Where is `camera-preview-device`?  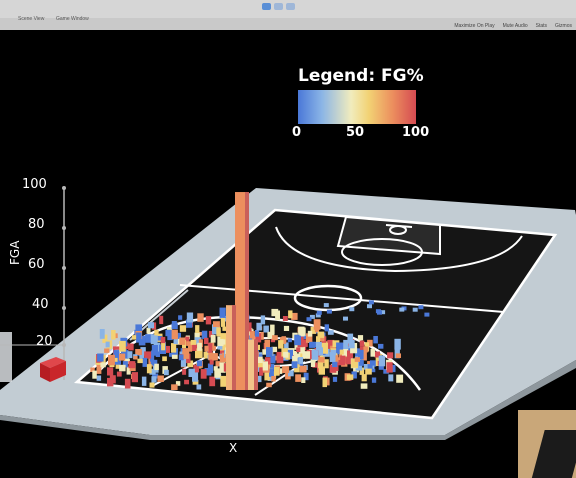
camera-preview-device is located at coordinates (553, 454).